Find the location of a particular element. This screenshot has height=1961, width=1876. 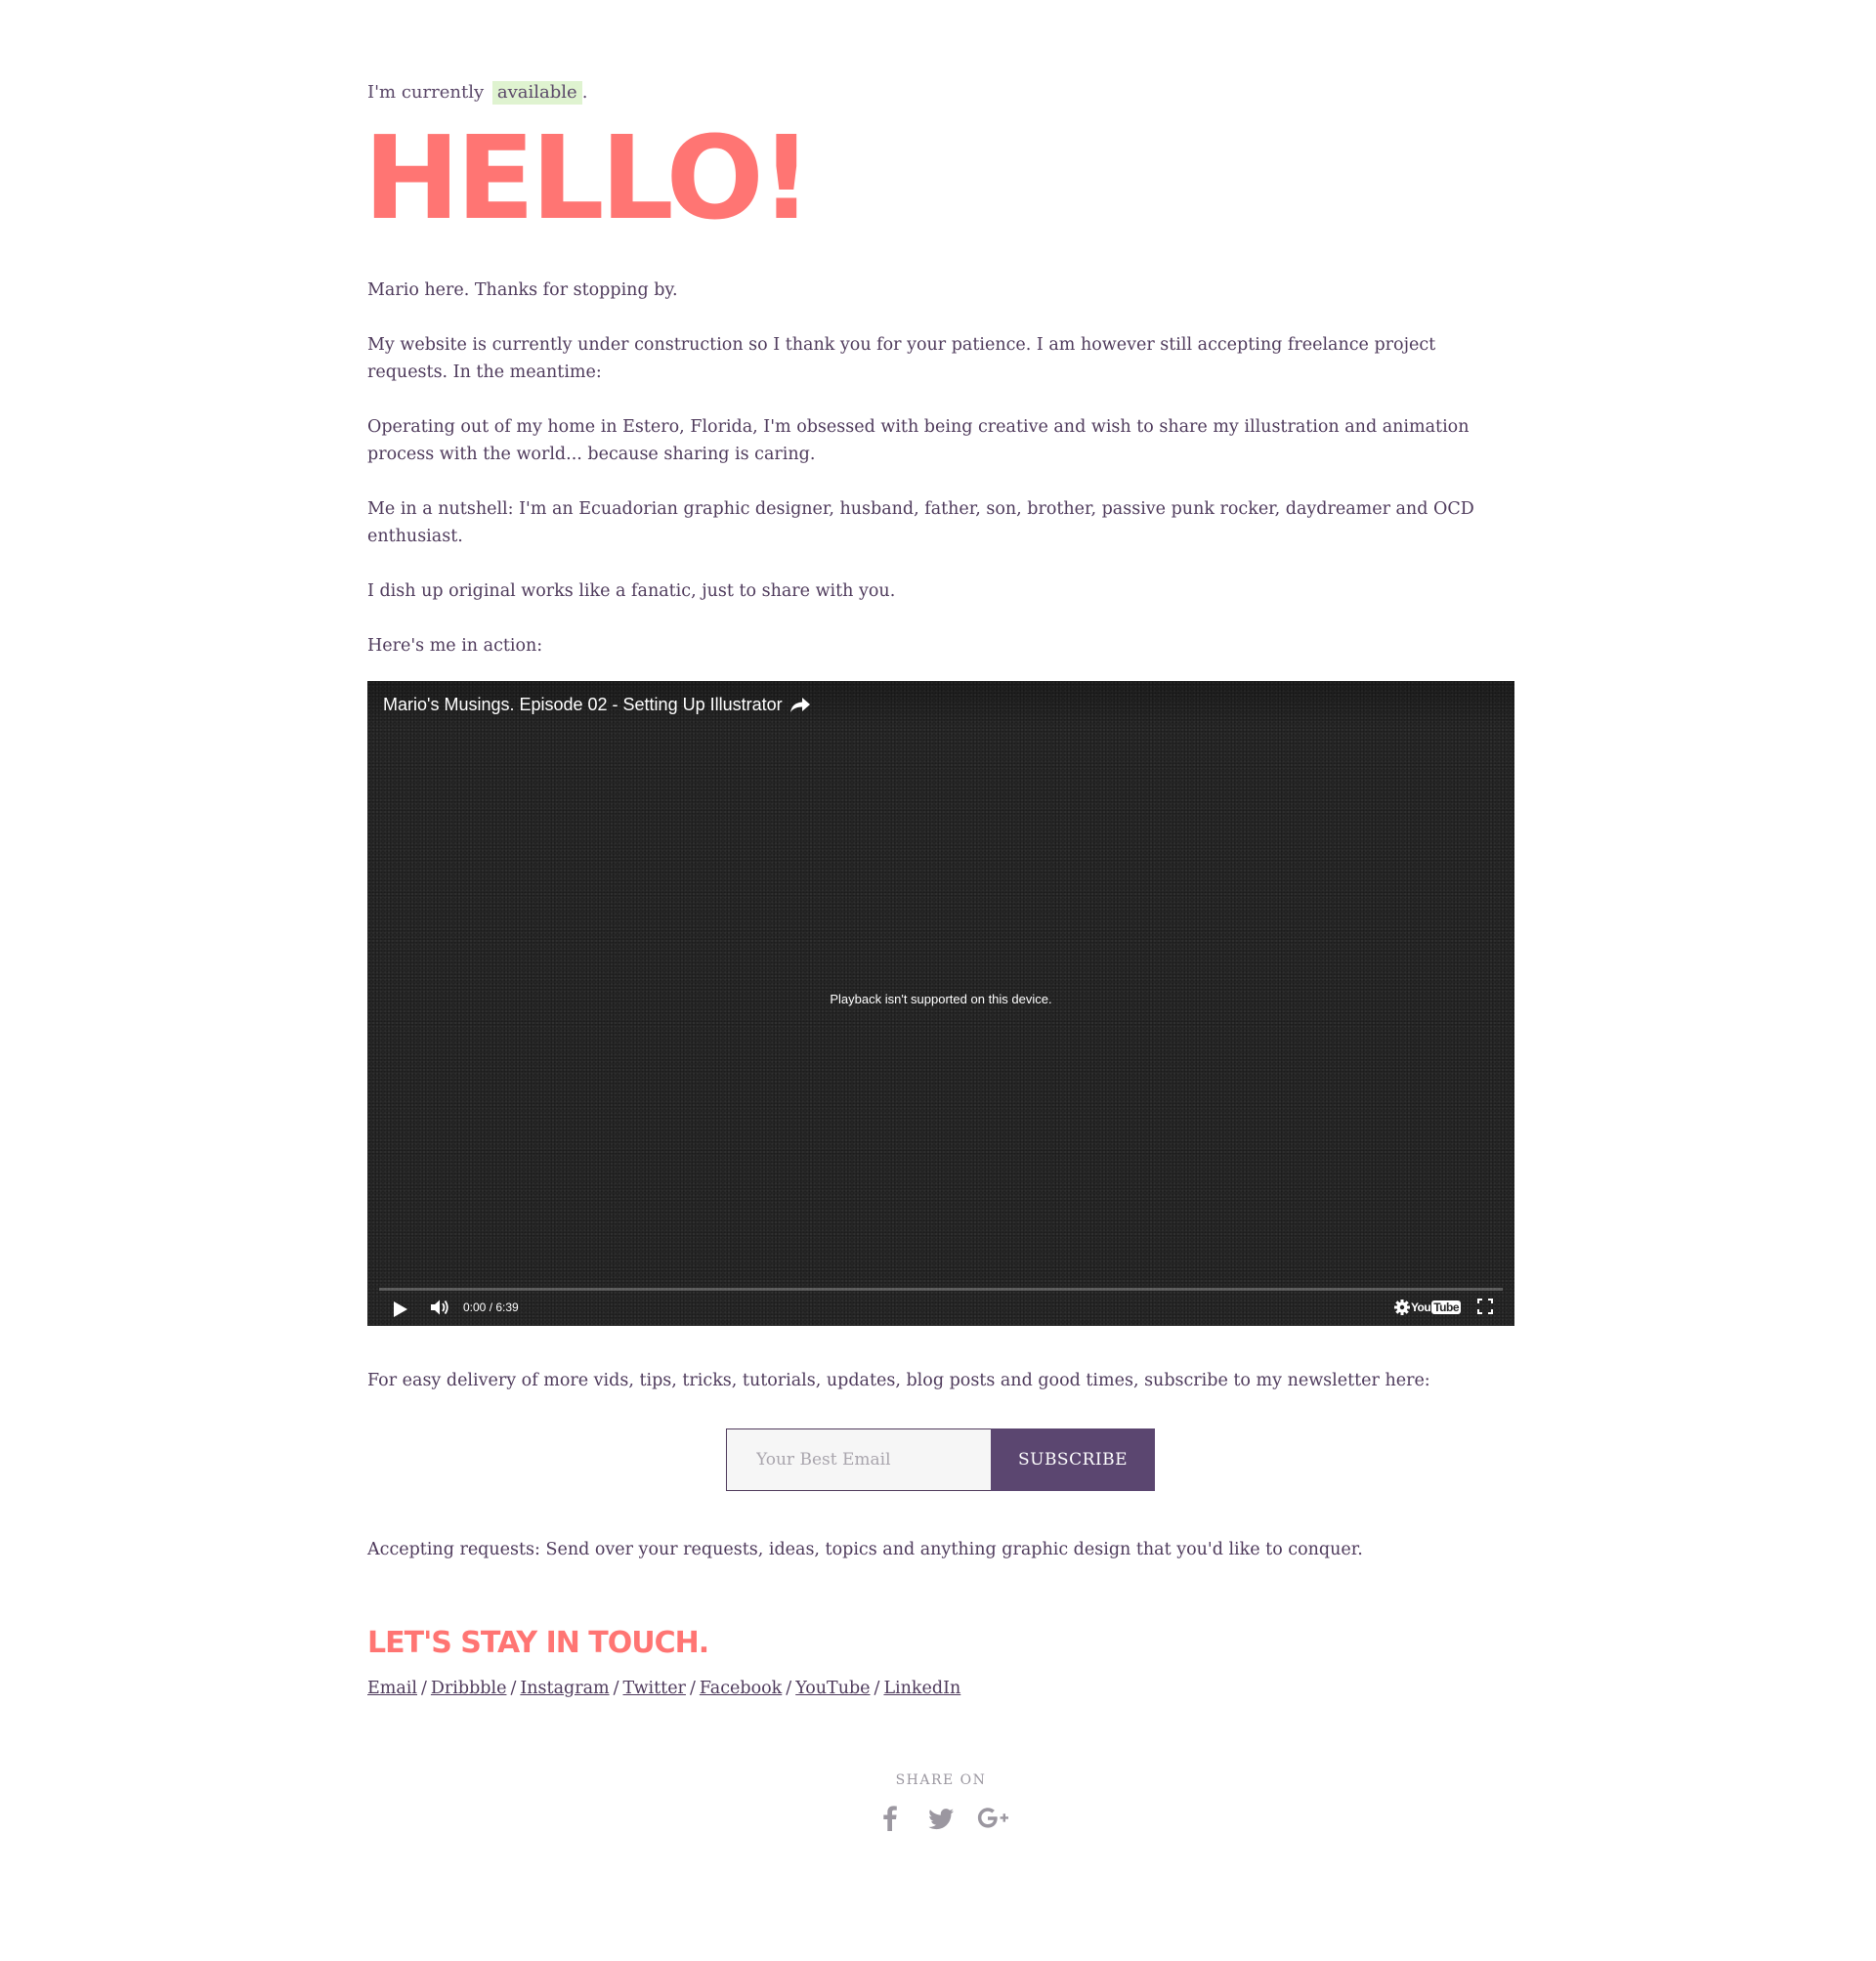

availability-prefix: I'm currently is located at coordinates (426, 92).